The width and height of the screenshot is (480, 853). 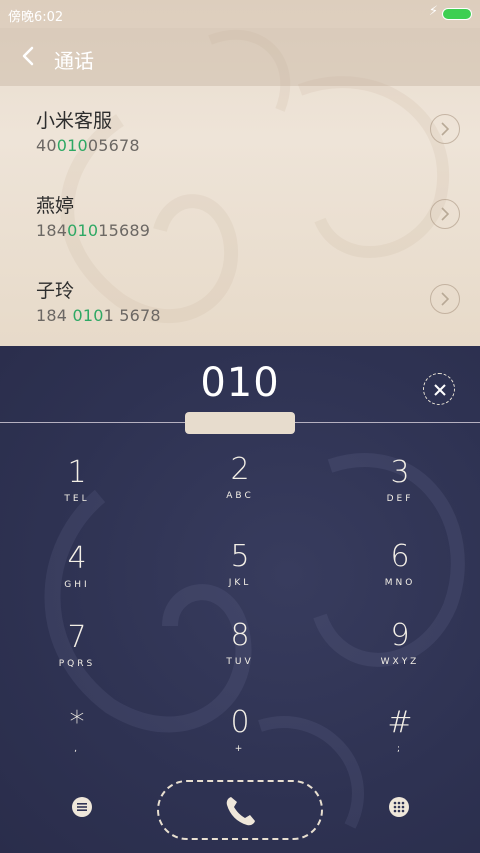 I want to click on clear-button, so click(x=439, y=389).